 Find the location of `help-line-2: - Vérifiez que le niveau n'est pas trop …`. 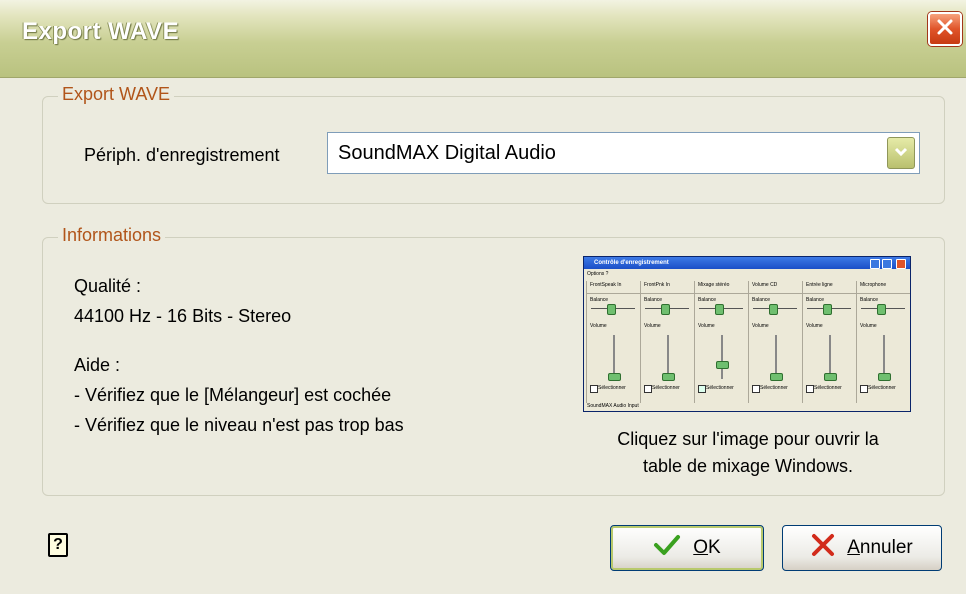

help-line-2: - Vérifiez que le niveau n'est pas trop … is located at coordinates (239, 425).